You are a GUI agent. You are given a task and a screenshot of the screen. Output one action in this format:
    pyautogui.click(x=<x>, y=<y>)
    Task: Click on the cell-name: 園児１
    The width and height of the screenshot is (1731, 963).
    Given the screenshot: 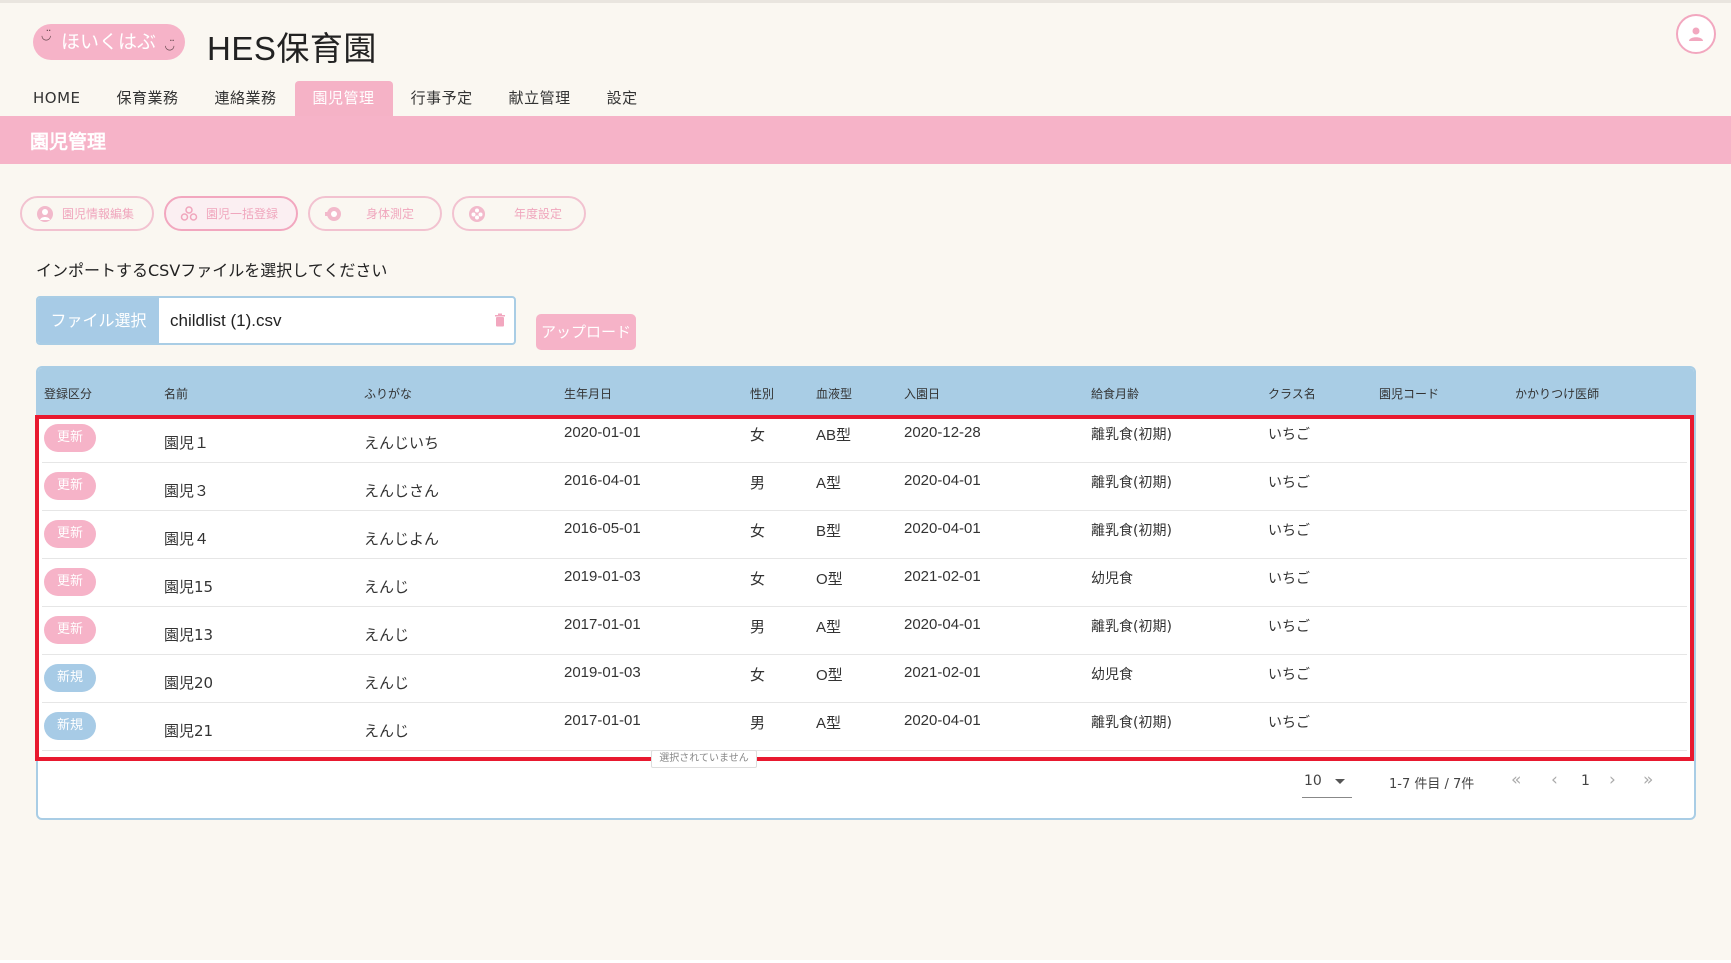 What is the action you would take?
    pyautogui.click(x=187, y=443)
    